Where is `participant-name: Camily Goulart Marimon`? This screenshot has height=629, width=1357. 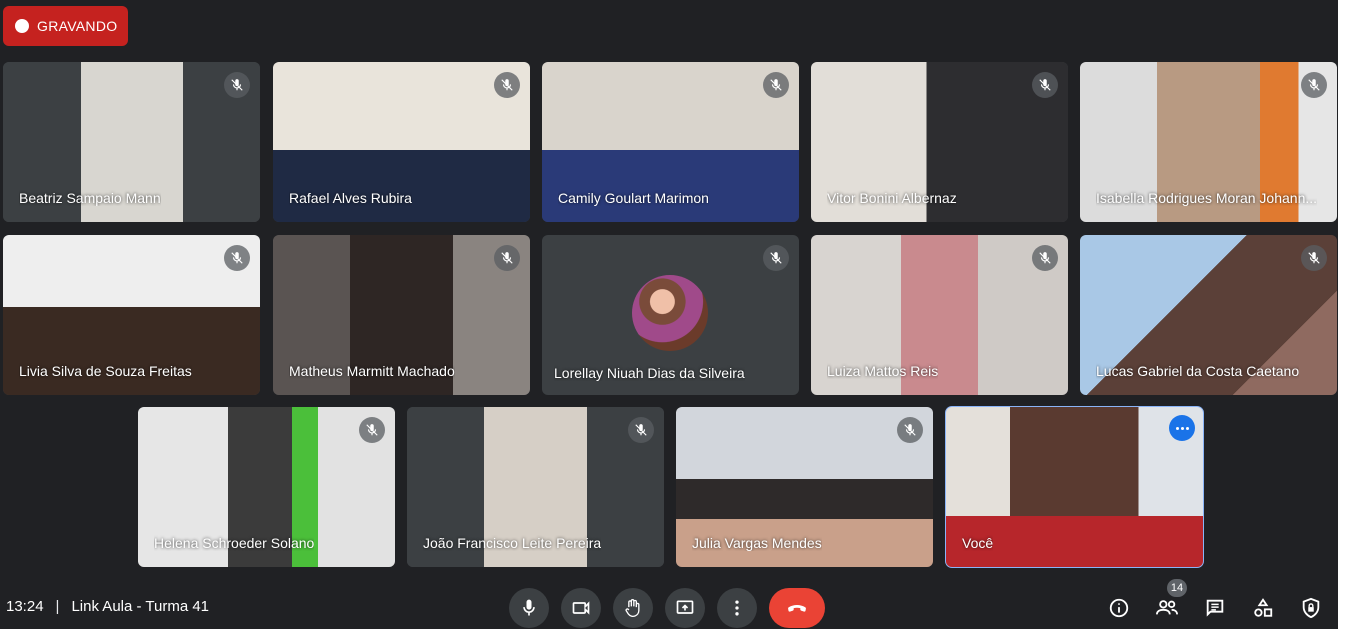
participant-name: Camily Goulart Marimon is located at coordinates (633, 198).